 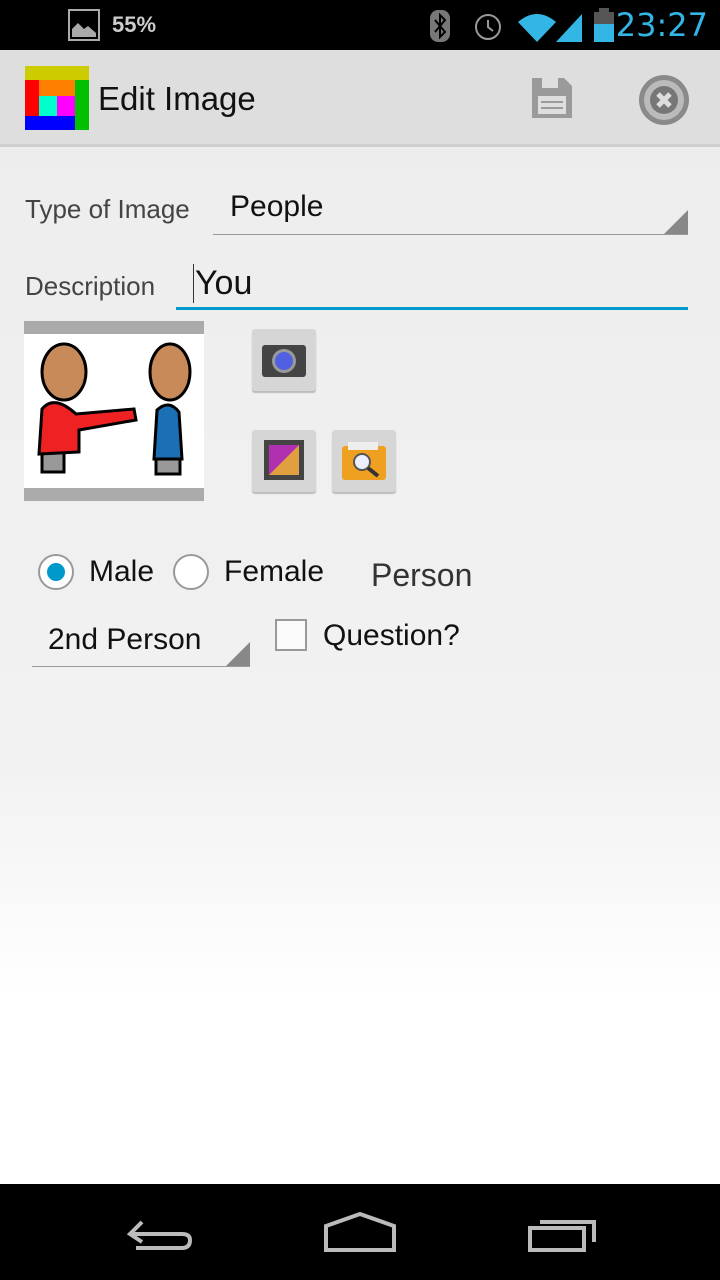 I want to click on clock: 23:27, so click(x=661, y=25).